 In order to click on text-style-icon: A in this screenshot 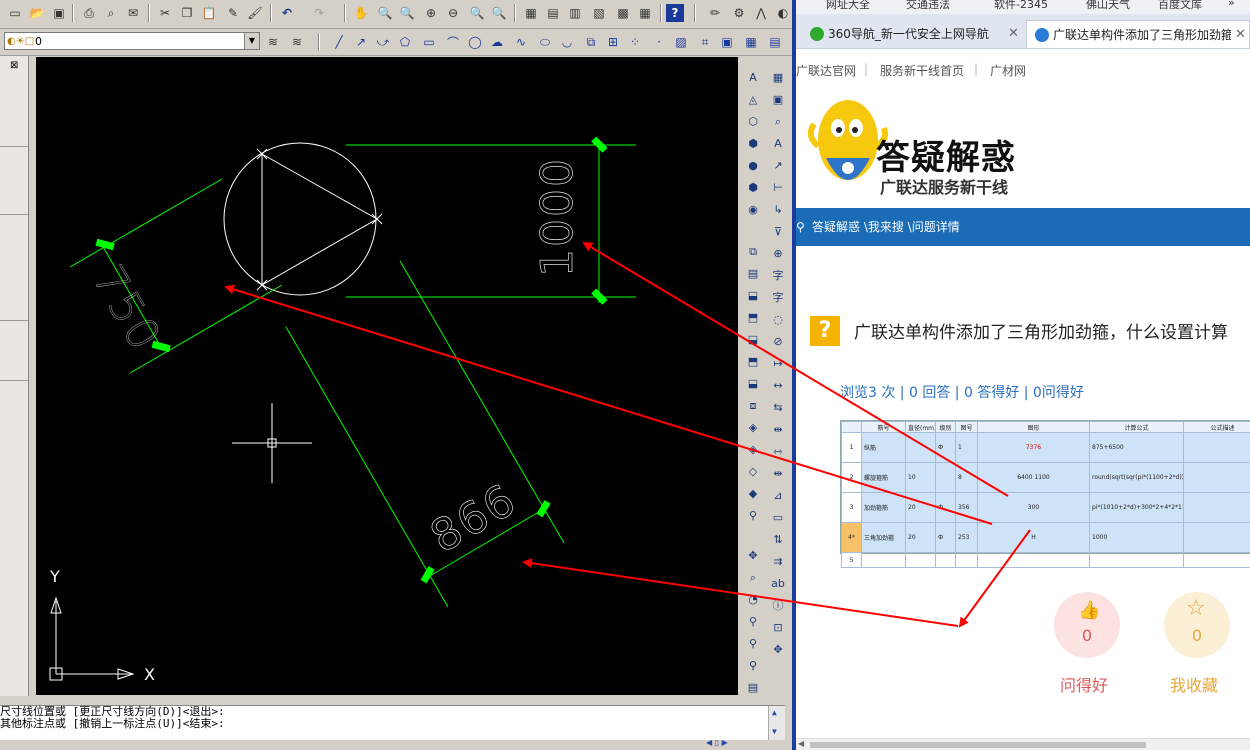, I will do `click(753, 78)`.